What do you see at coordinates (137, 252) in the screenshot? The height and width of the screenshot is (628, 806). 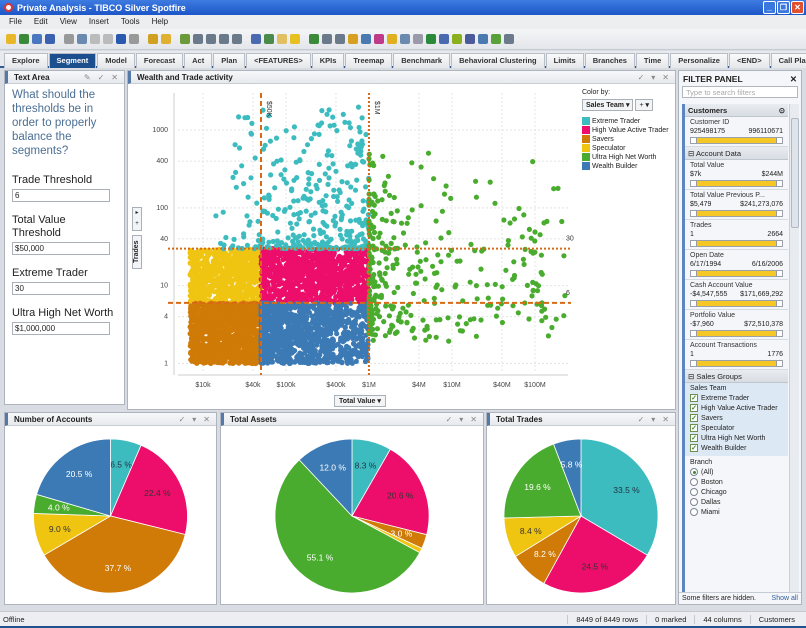 I see `y-axis-selector: Trades` at bounding box center [137, 252].